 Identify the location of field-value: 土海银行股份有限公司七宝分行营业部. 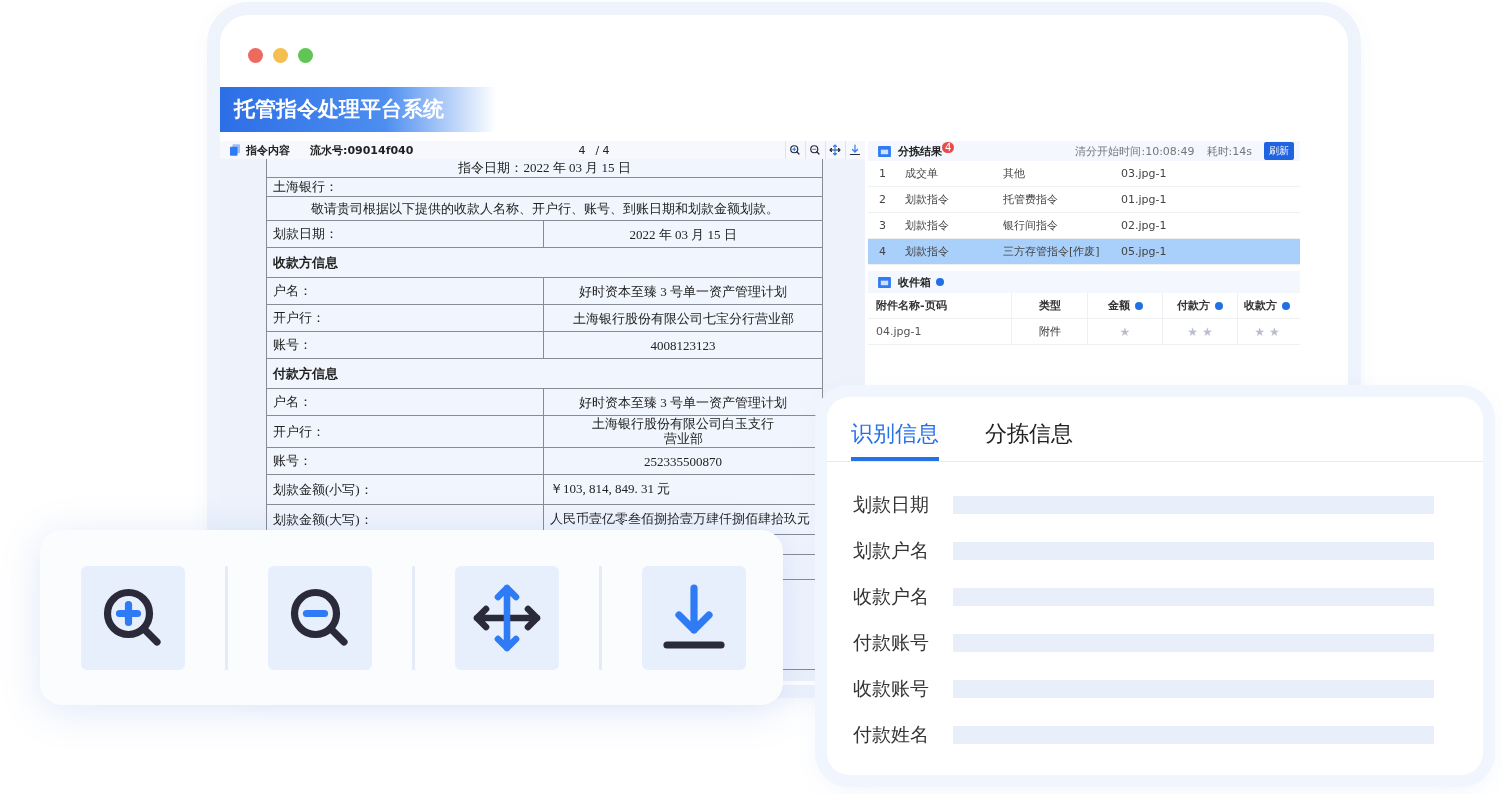
(683, 318).